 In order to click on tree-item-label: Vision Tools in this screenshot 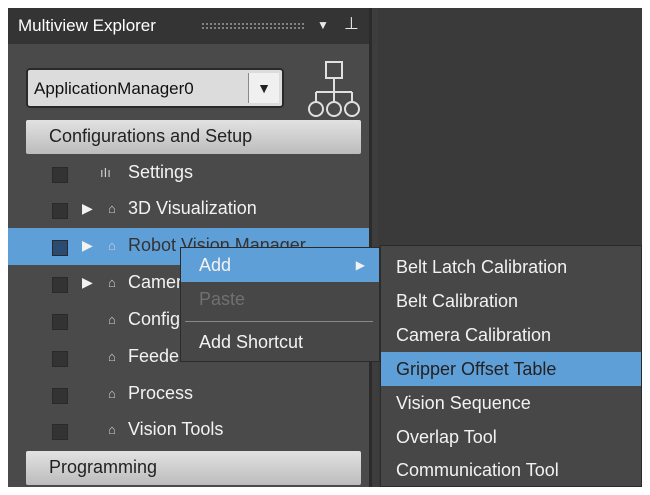, I will do `click(176, 429)`.